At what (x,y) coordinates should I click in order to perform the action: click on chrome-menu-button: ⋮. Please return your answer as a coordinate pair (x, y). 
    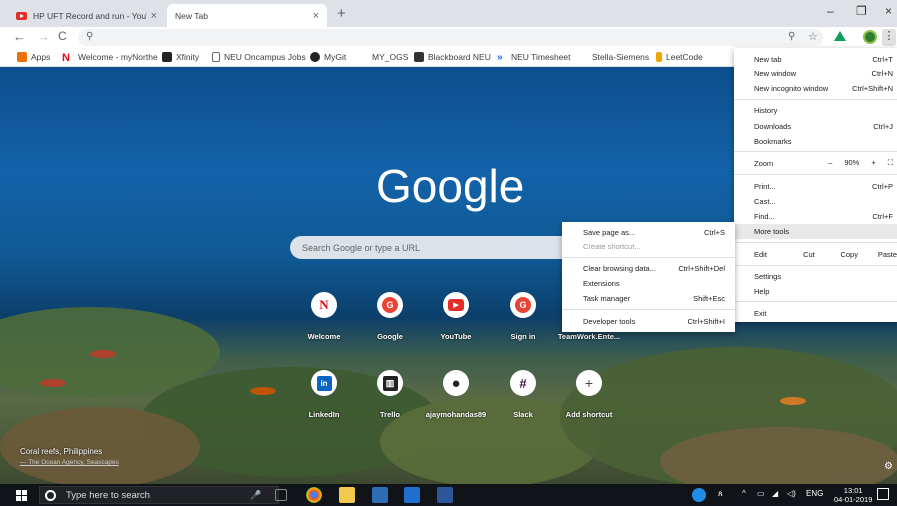
    Looking at the image, I should click on (889, 37).